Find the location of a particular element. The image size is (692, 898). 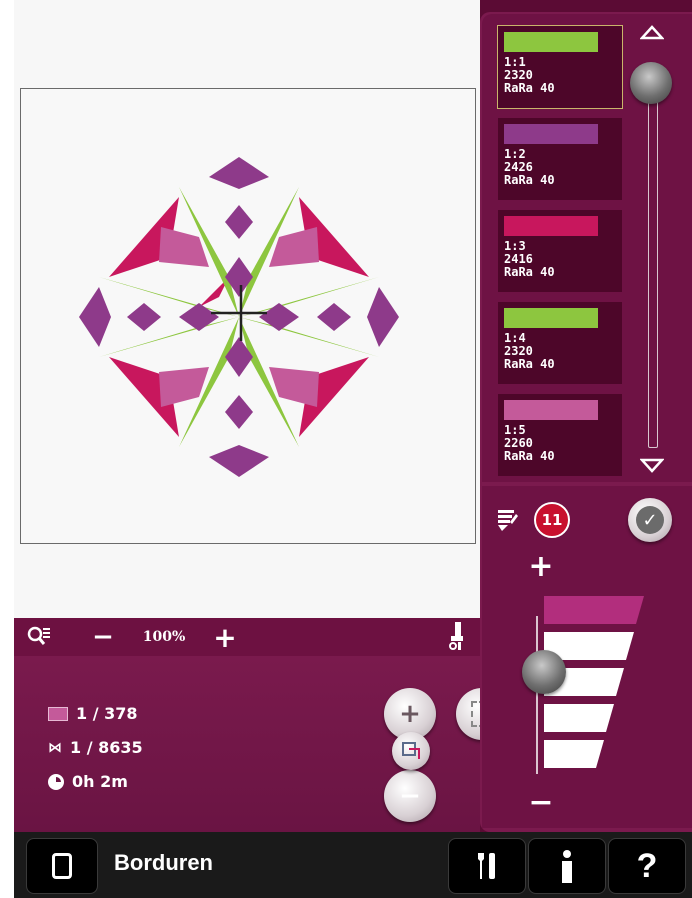

thread-tension-panel: 11 ✓ + − is located at coordinates (587, 657).